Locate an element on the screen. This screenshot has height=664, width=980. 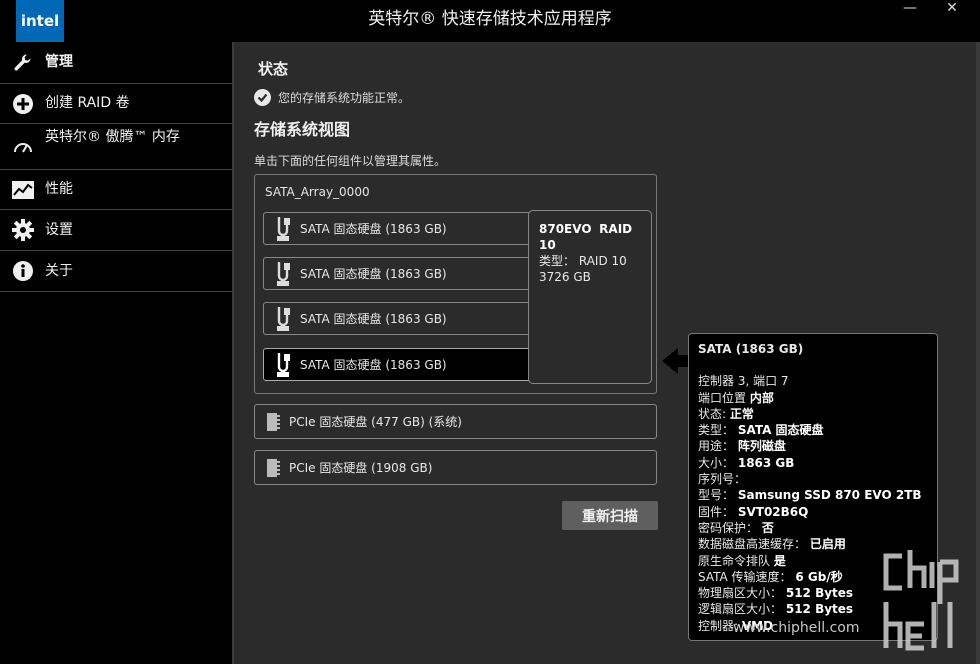
minimize-button: — is located at coordinates (910, 10).